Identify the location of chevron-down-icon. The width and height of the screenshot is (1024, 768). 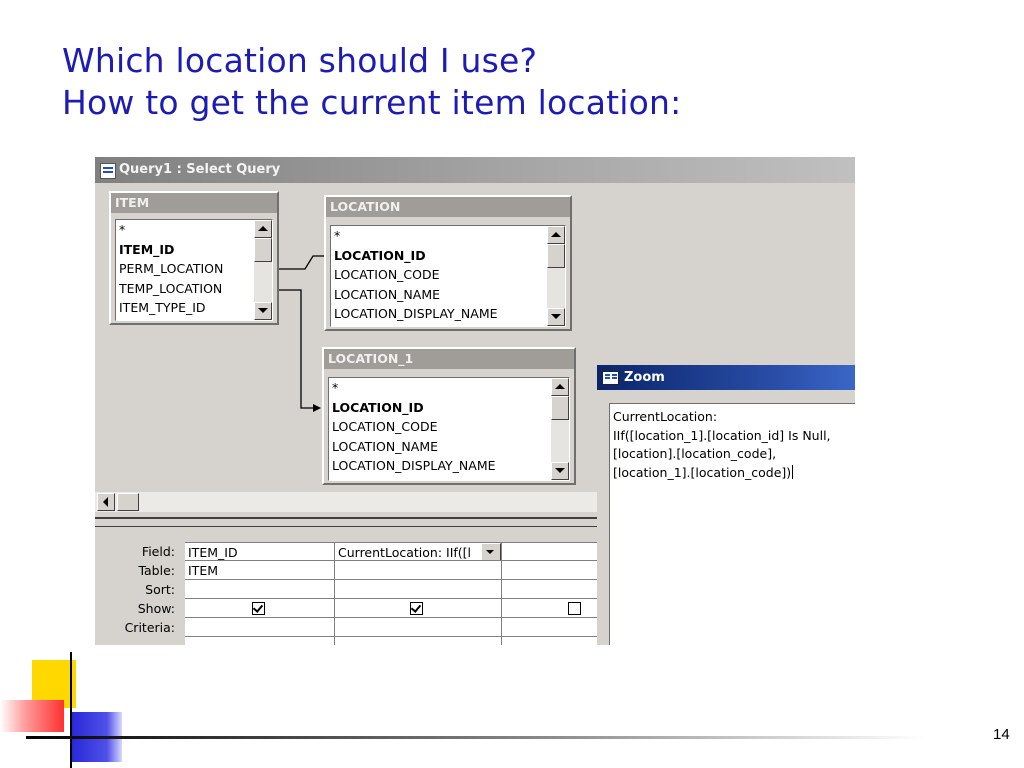
(491, 551).